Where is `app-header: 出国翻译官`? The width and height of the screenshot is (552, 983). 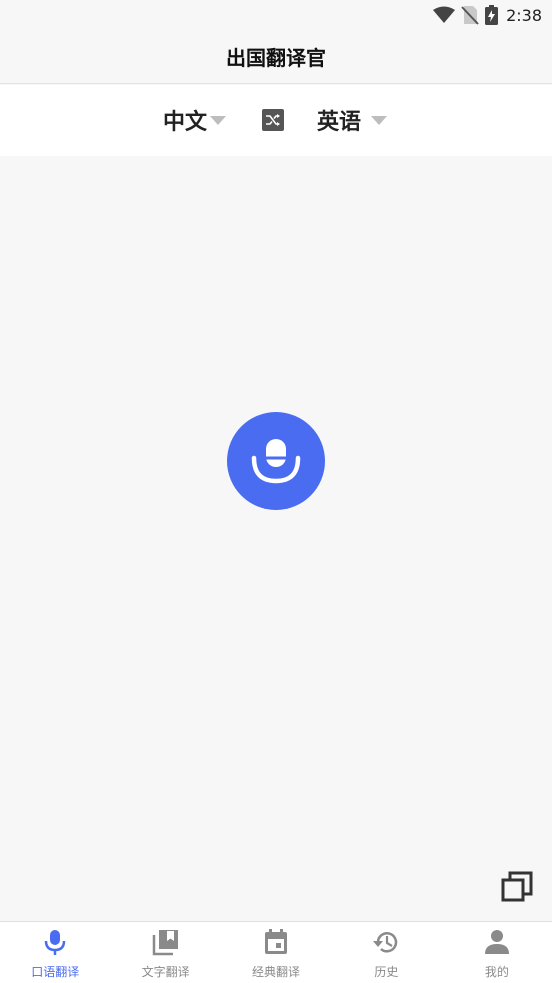 app-header: 出国翻译官 is located at coordinates (276, 57).